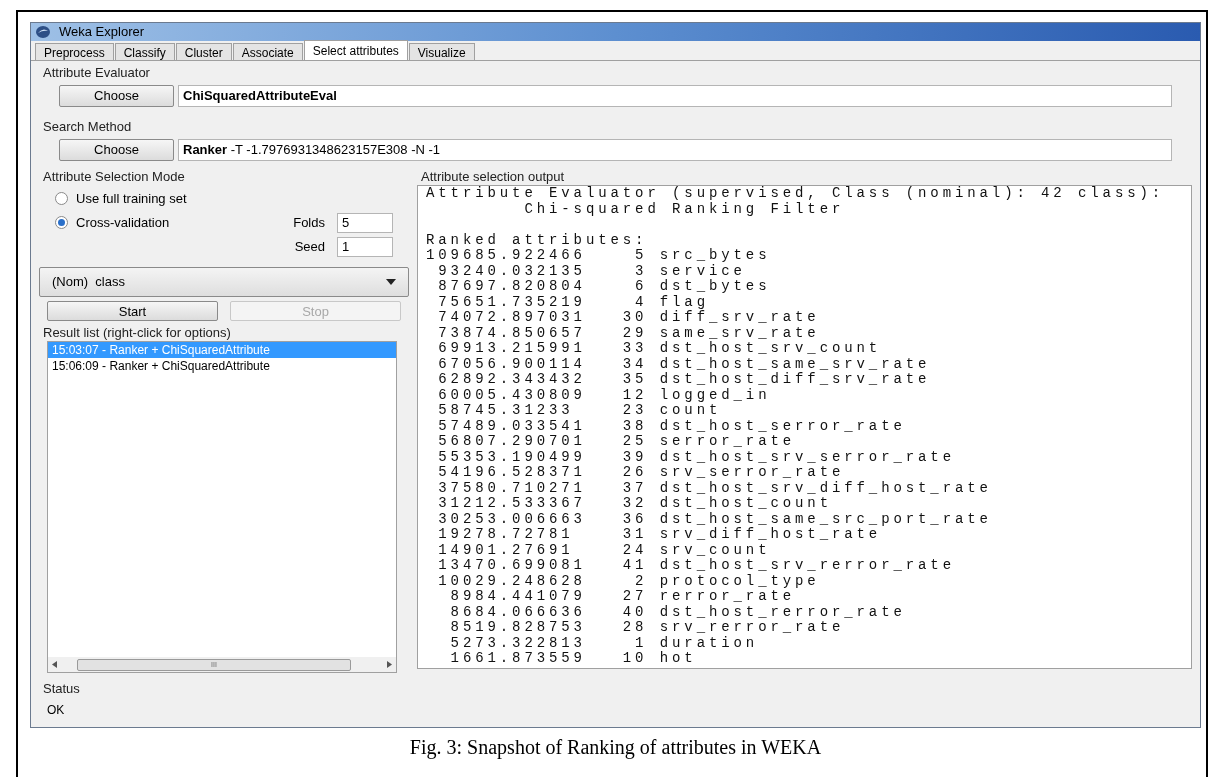 Image resolution: width=1224 pixels, height=777 pixels. Describe the element at coordinates (592, 271) in the screenshot. I see `output-line: 93240.032135 3 service` at that location.